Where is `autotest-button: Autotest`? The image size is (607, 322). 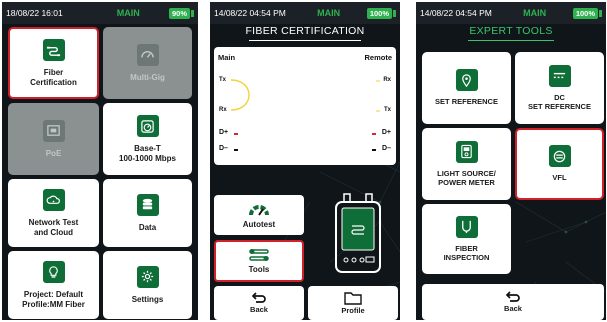
autotest-button: Autotest is located at coordinates (259, 215).